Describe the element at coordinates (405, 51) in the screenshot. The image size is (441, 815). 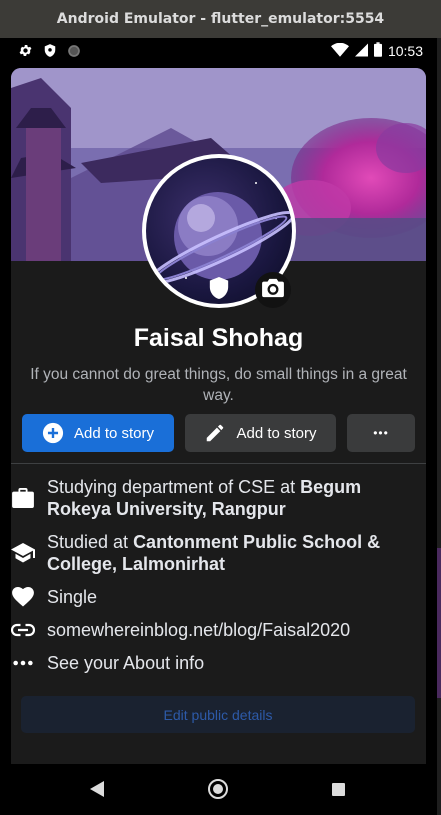
I see `status-time: 10:53` at that location.